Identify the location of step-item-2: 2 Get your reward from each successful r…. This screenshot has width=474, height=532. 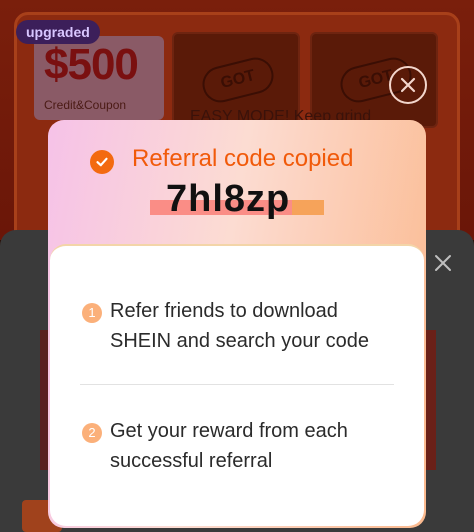
(242, 448).